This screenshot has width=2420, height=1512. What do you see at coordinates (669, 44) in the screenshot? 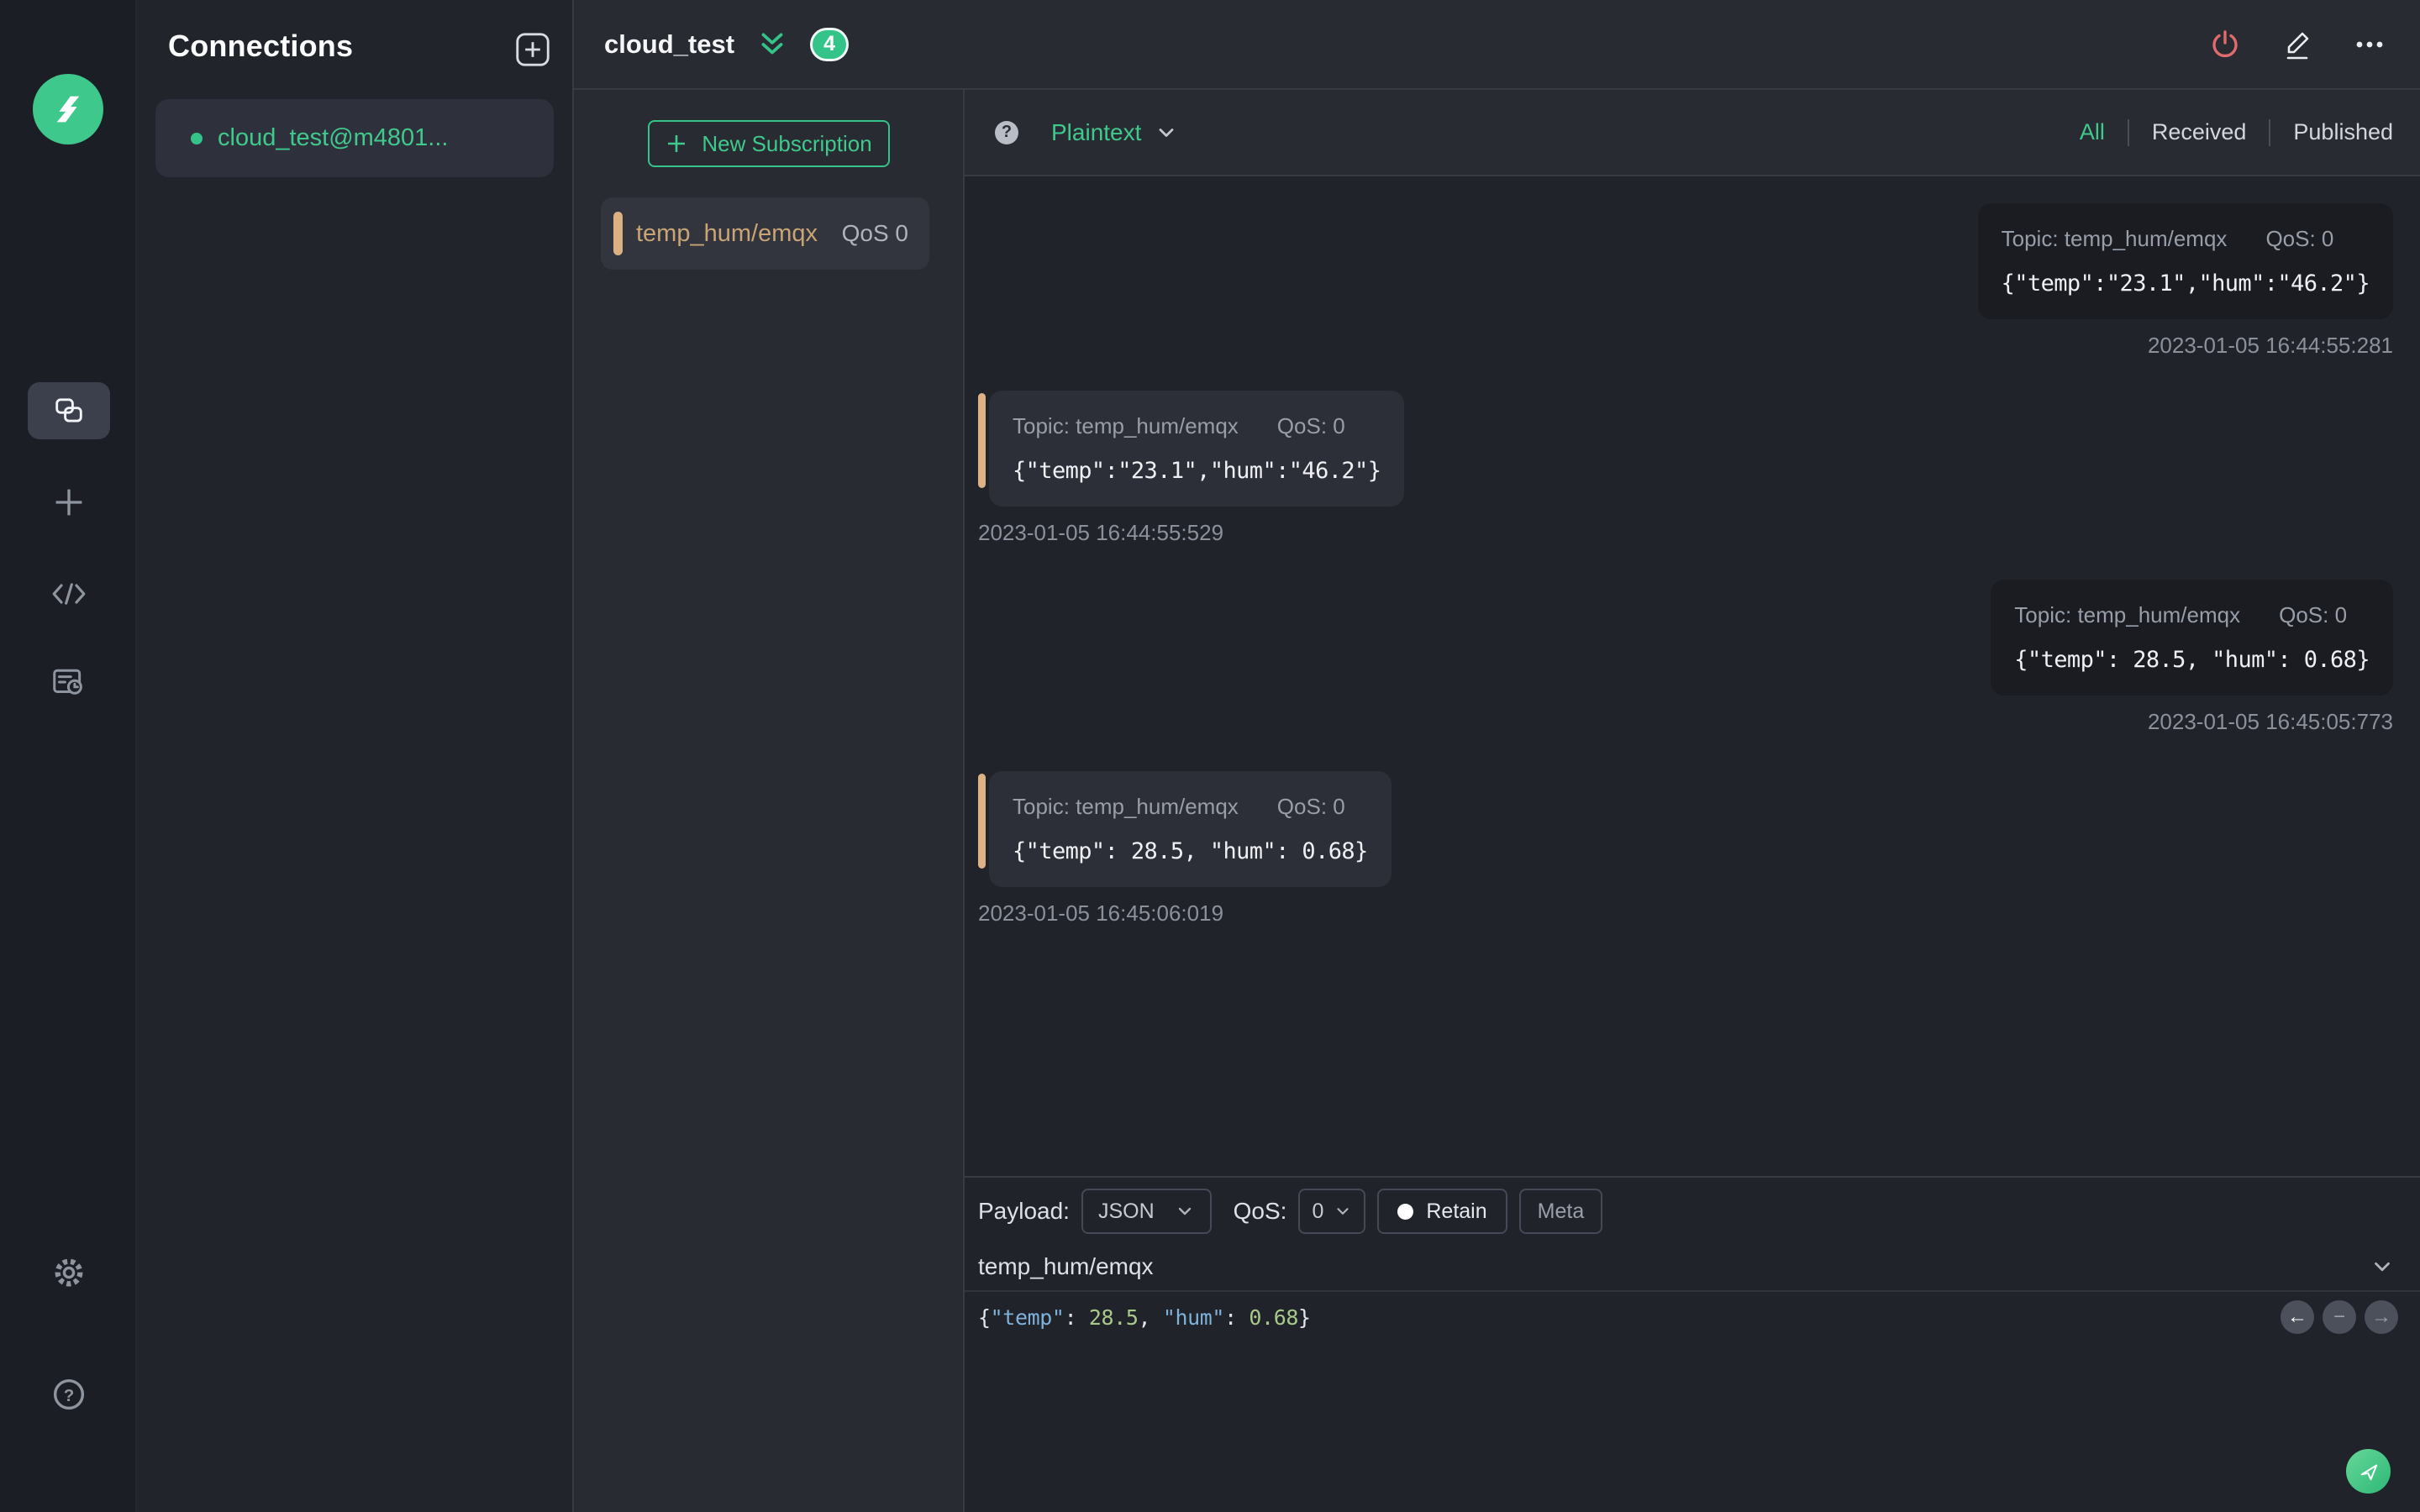
I see `connection-title: cloud_test` at bounding box center [669, 44].